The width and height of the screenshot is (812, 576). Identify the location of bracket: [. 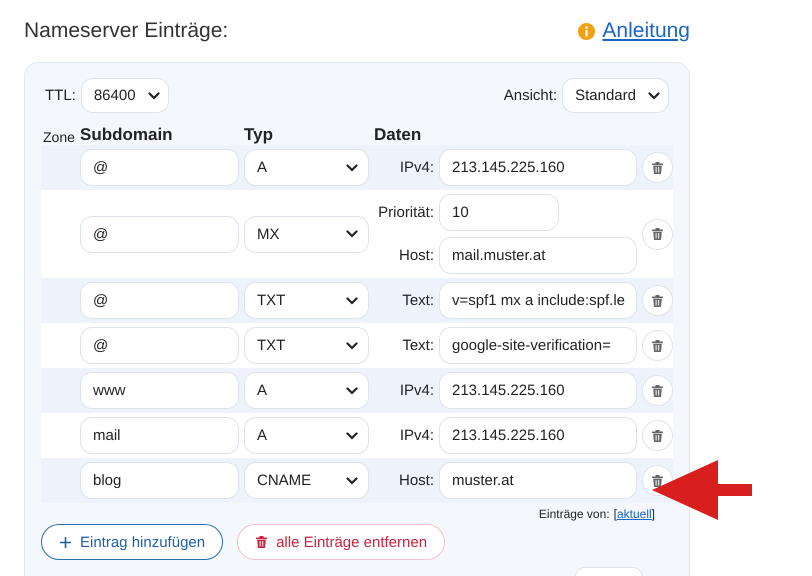
(615, 514).